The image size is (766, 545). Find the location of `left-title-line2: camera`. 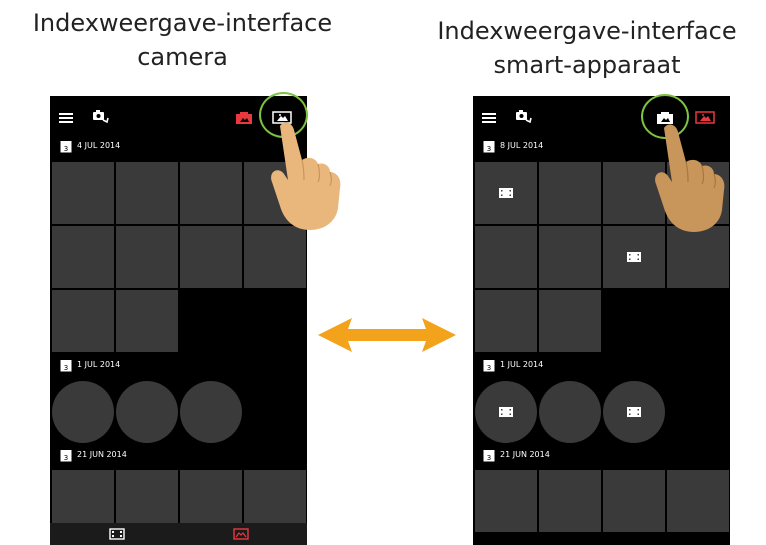

left-title-line2: camera is located at coordinates (182, 57).